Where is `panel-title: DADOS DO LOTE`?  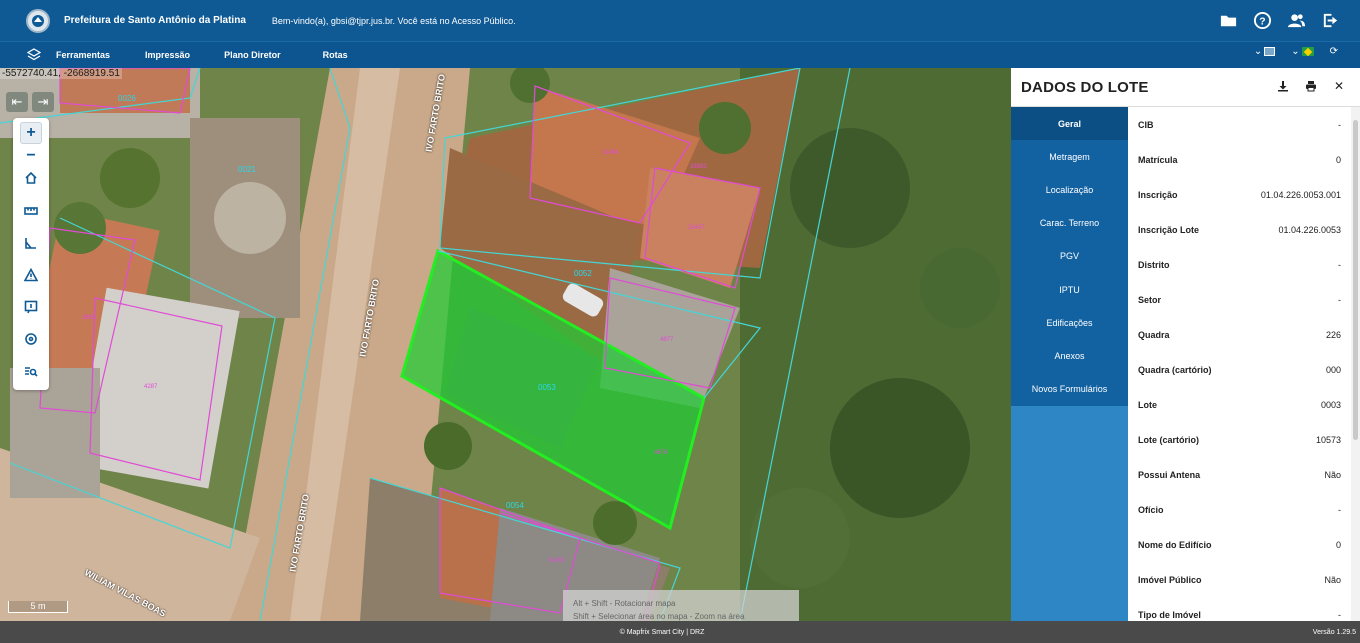
panel-title: DADOS DO LOTE is located at coordinates (1085, 87).